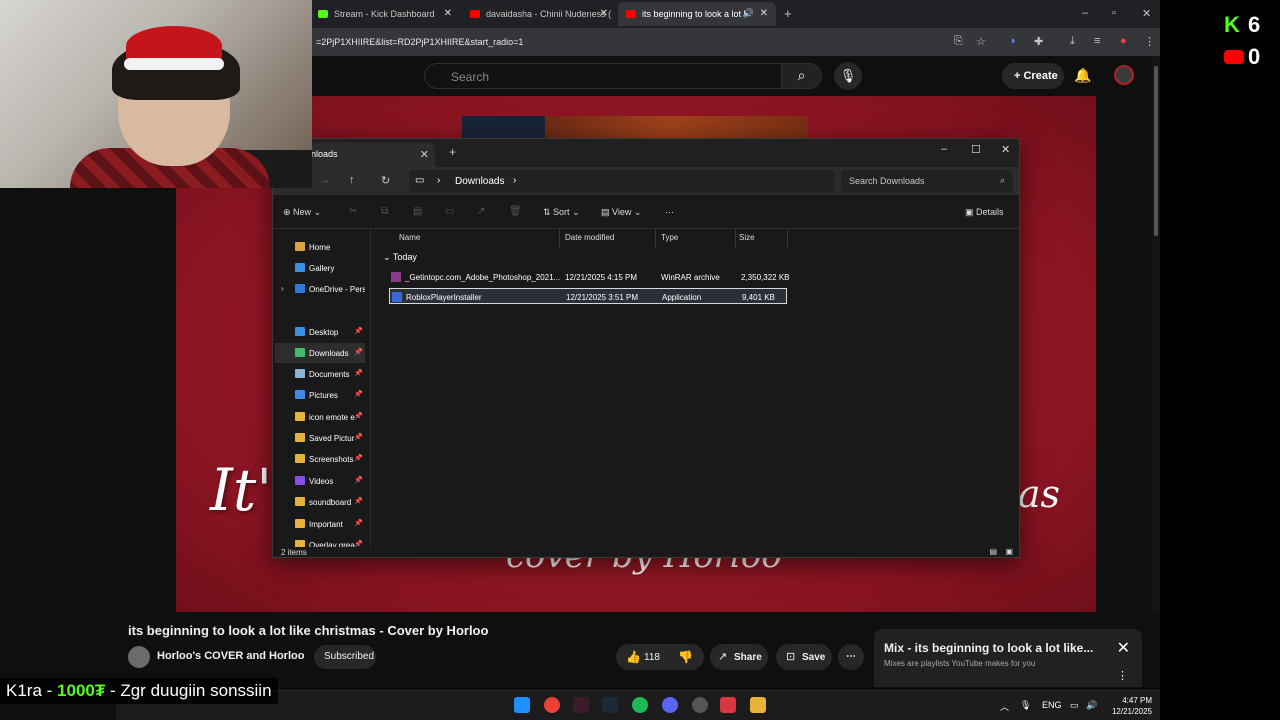 The height and width of the screenshot is (720, 1280). I want to click on address-breadcrumb: ▭ › Downloads ›, so click(622, 181).